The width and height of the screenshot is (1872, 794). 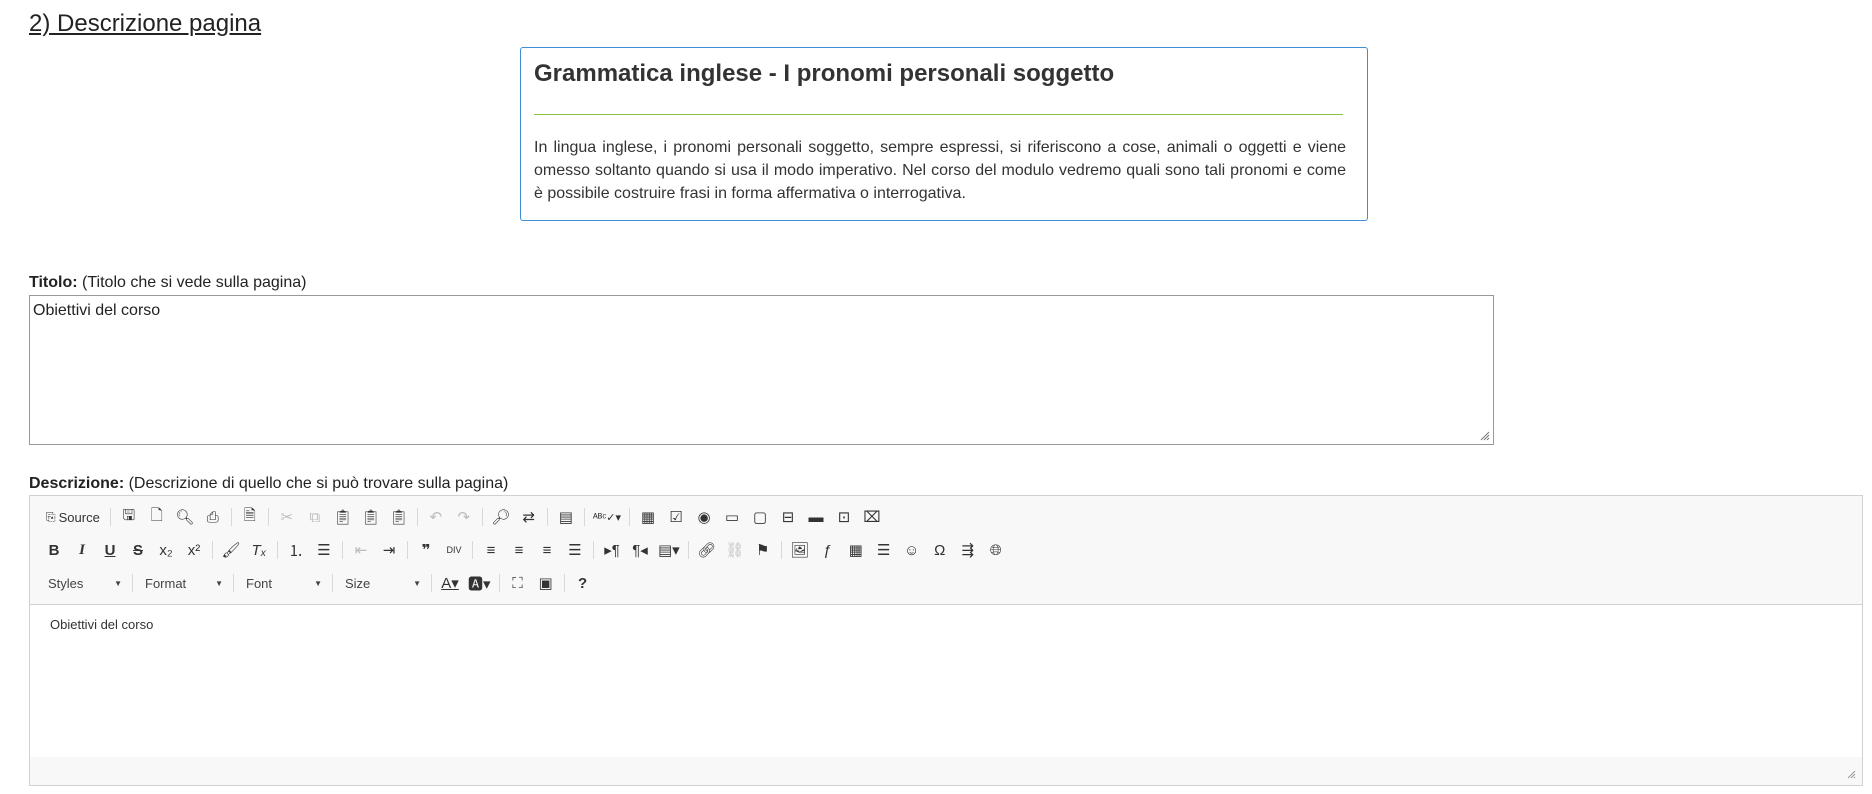 I want to click on blockquote-icon: ❞, so click(x=426, y=550).